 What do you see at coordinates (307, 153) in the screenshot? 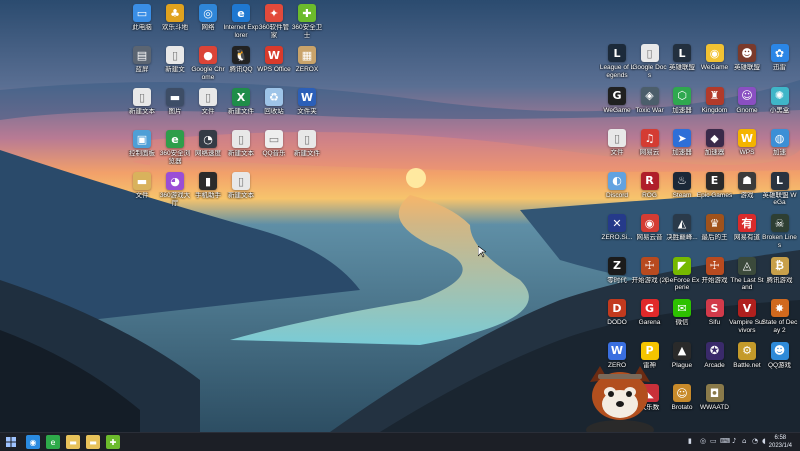
I see `desktop-icon: ▯ 新建文件` at bounding box center [307, 153].